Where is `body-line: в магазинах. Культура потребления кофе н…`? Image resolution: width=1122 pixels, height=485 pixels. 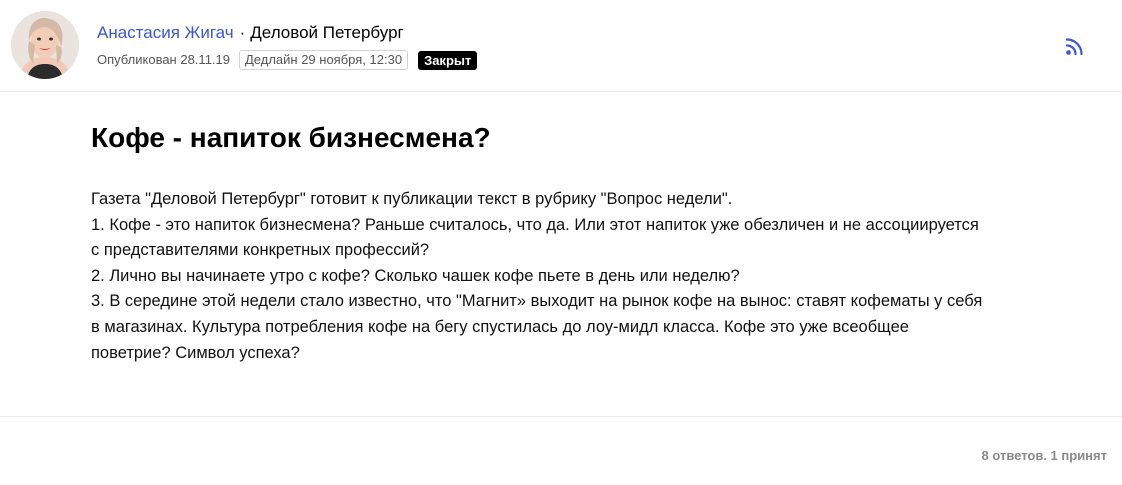 body-line: в магазинах. Культура потребления кофе н… is located at coordinates (500, 326).